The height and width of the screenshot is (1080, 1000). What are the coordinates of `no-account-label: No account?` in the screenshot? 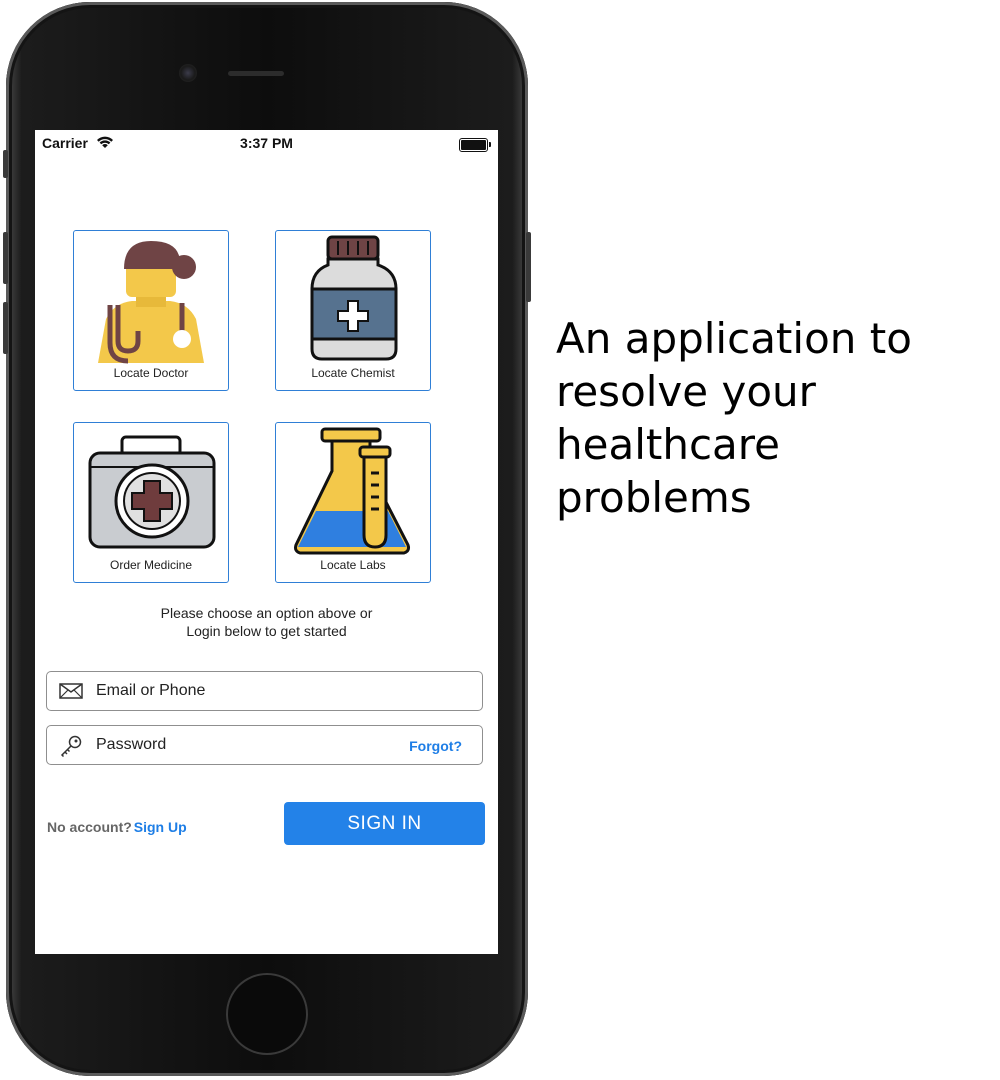 It's located at (89, 827).